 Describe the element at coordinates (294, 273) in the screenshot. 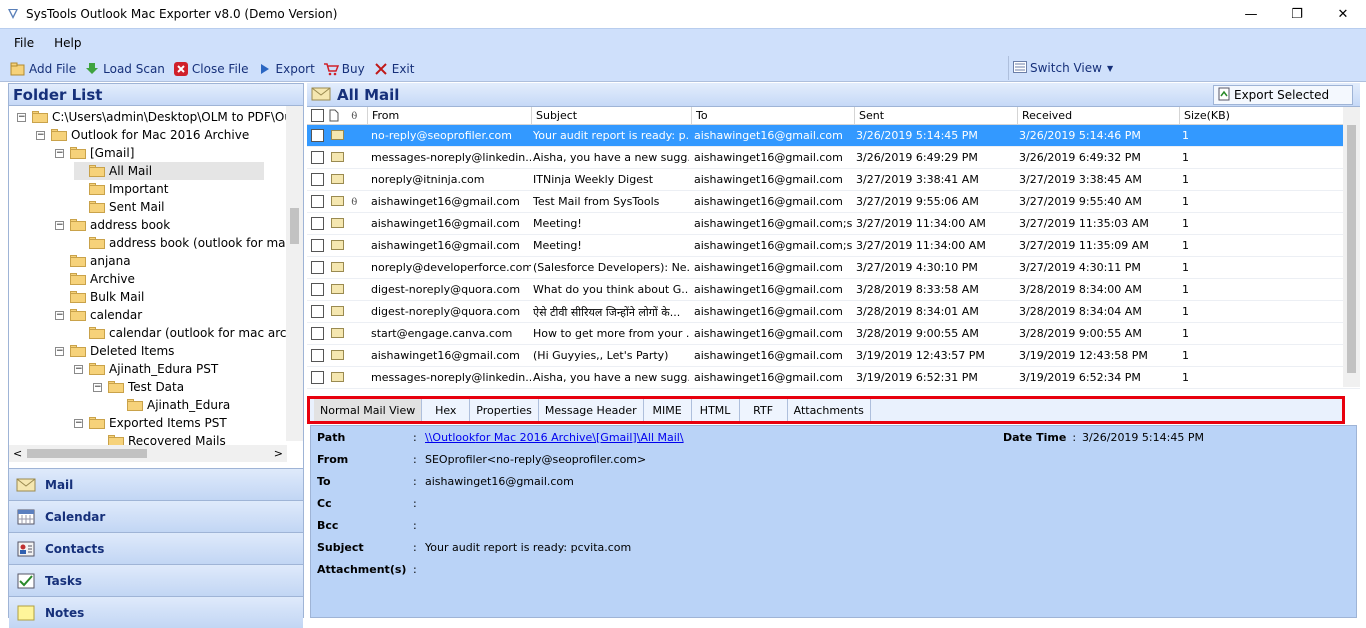

I see `folder-tree-vscrollbar` at that location.